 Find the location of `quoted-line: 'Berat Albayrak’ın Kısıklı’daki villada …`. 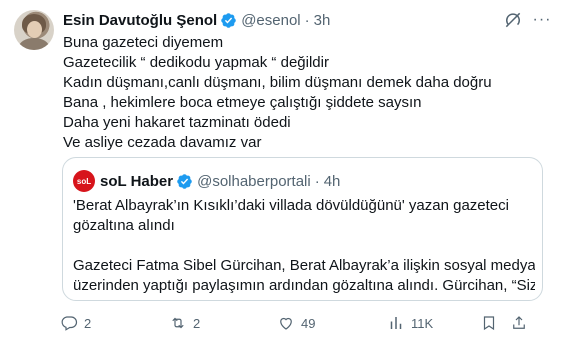

quoted-line: 'Berat Albayrak’ın Kısıklı’daki villada … is located at coordinates (291, 205).